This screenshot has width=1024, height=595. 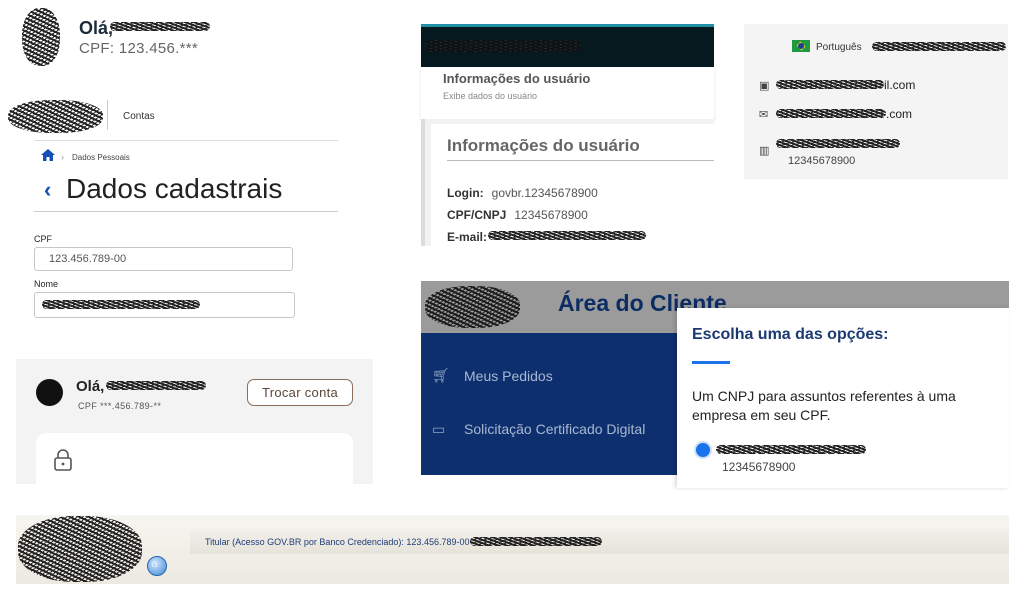 What do you see at coordinates (517, 78) in the screenshot?
I see `header-title: Informações do usuário` at bounding box center [517, 78].